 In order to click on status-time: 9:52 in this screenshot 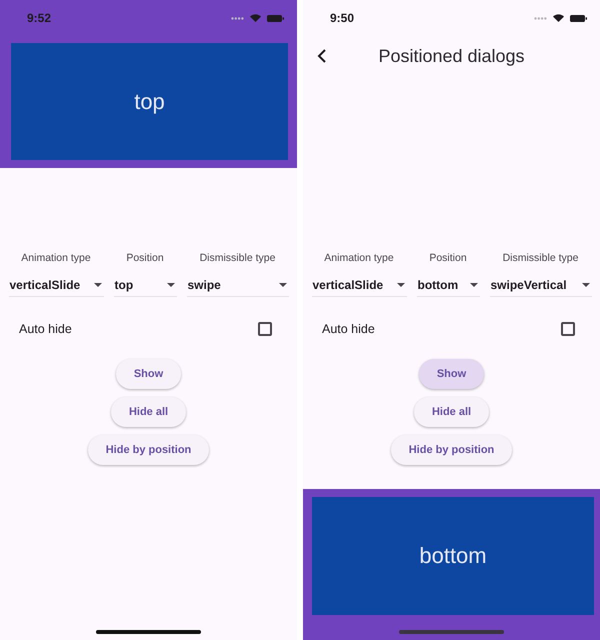, I will do `click(39, 18)`.